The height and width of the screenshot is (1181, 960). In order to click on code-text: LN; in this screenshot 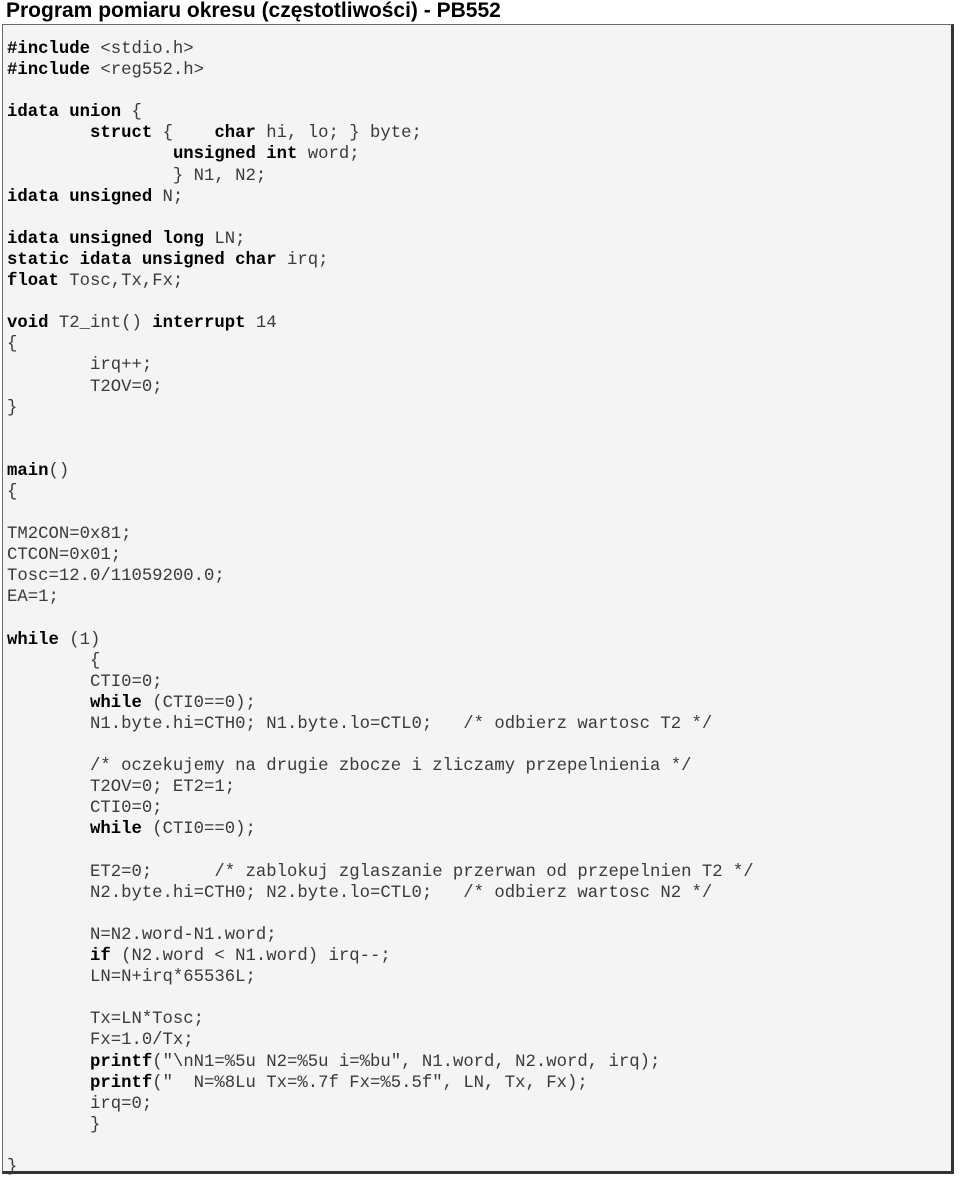, I will do `click(225, 239)`.